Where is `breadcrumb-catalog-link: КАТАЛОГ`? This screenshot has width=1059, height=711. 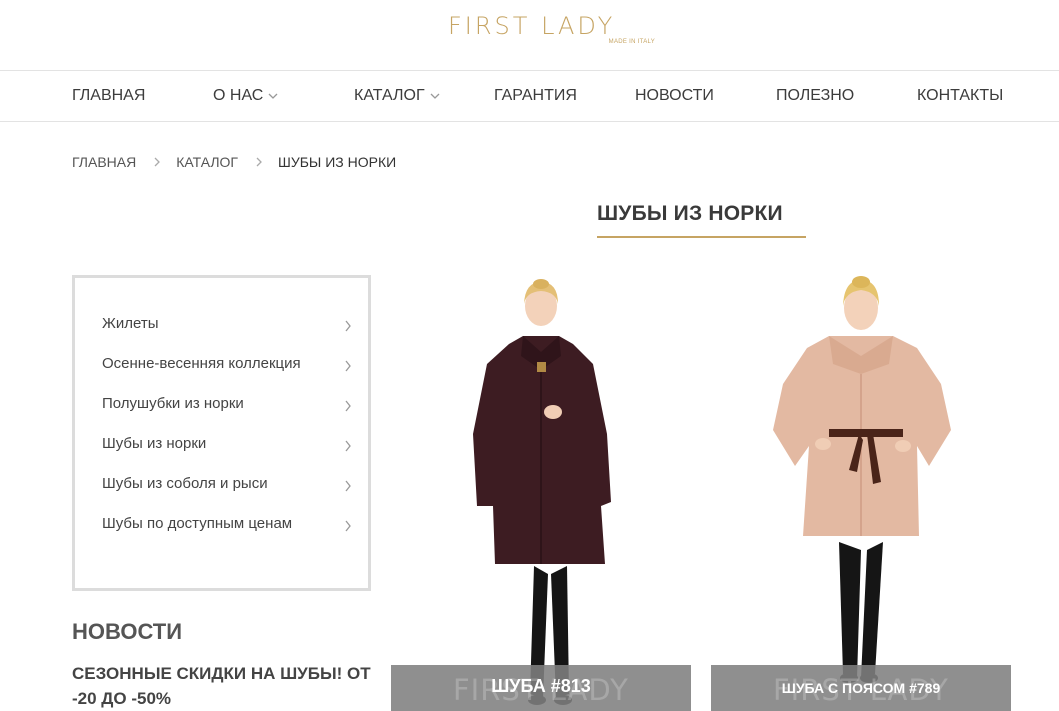
breadcrumb-catalog-link: КАТАЛОГ is located at coordinates (207, 162).